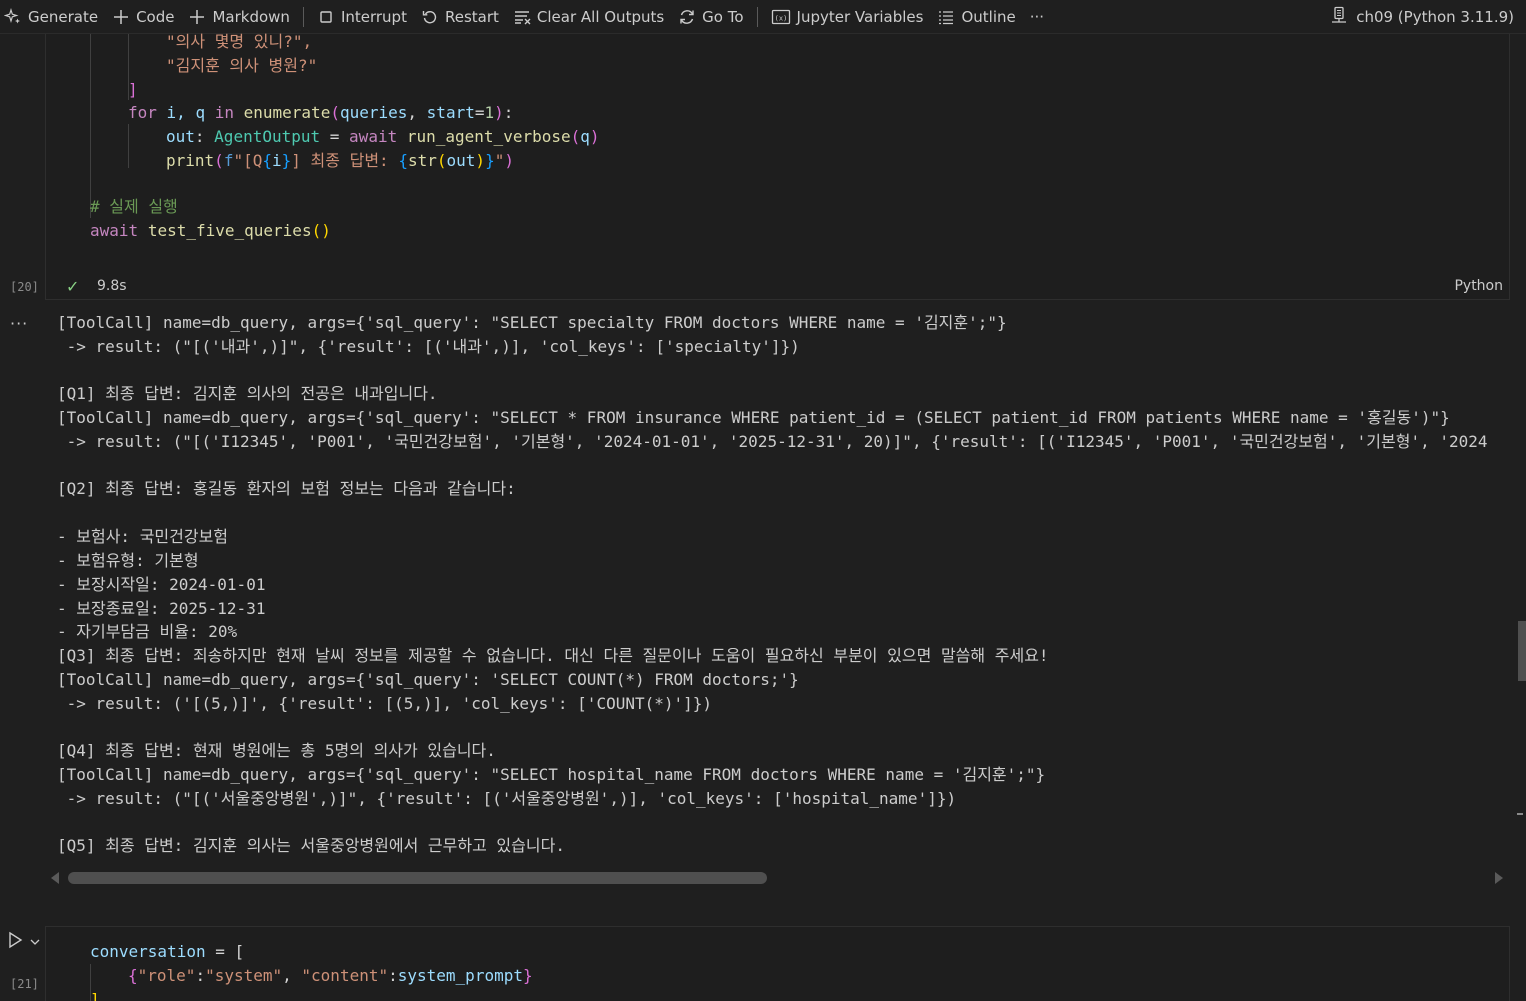  I want to click on variables-icon: (x), so click(781, 17).